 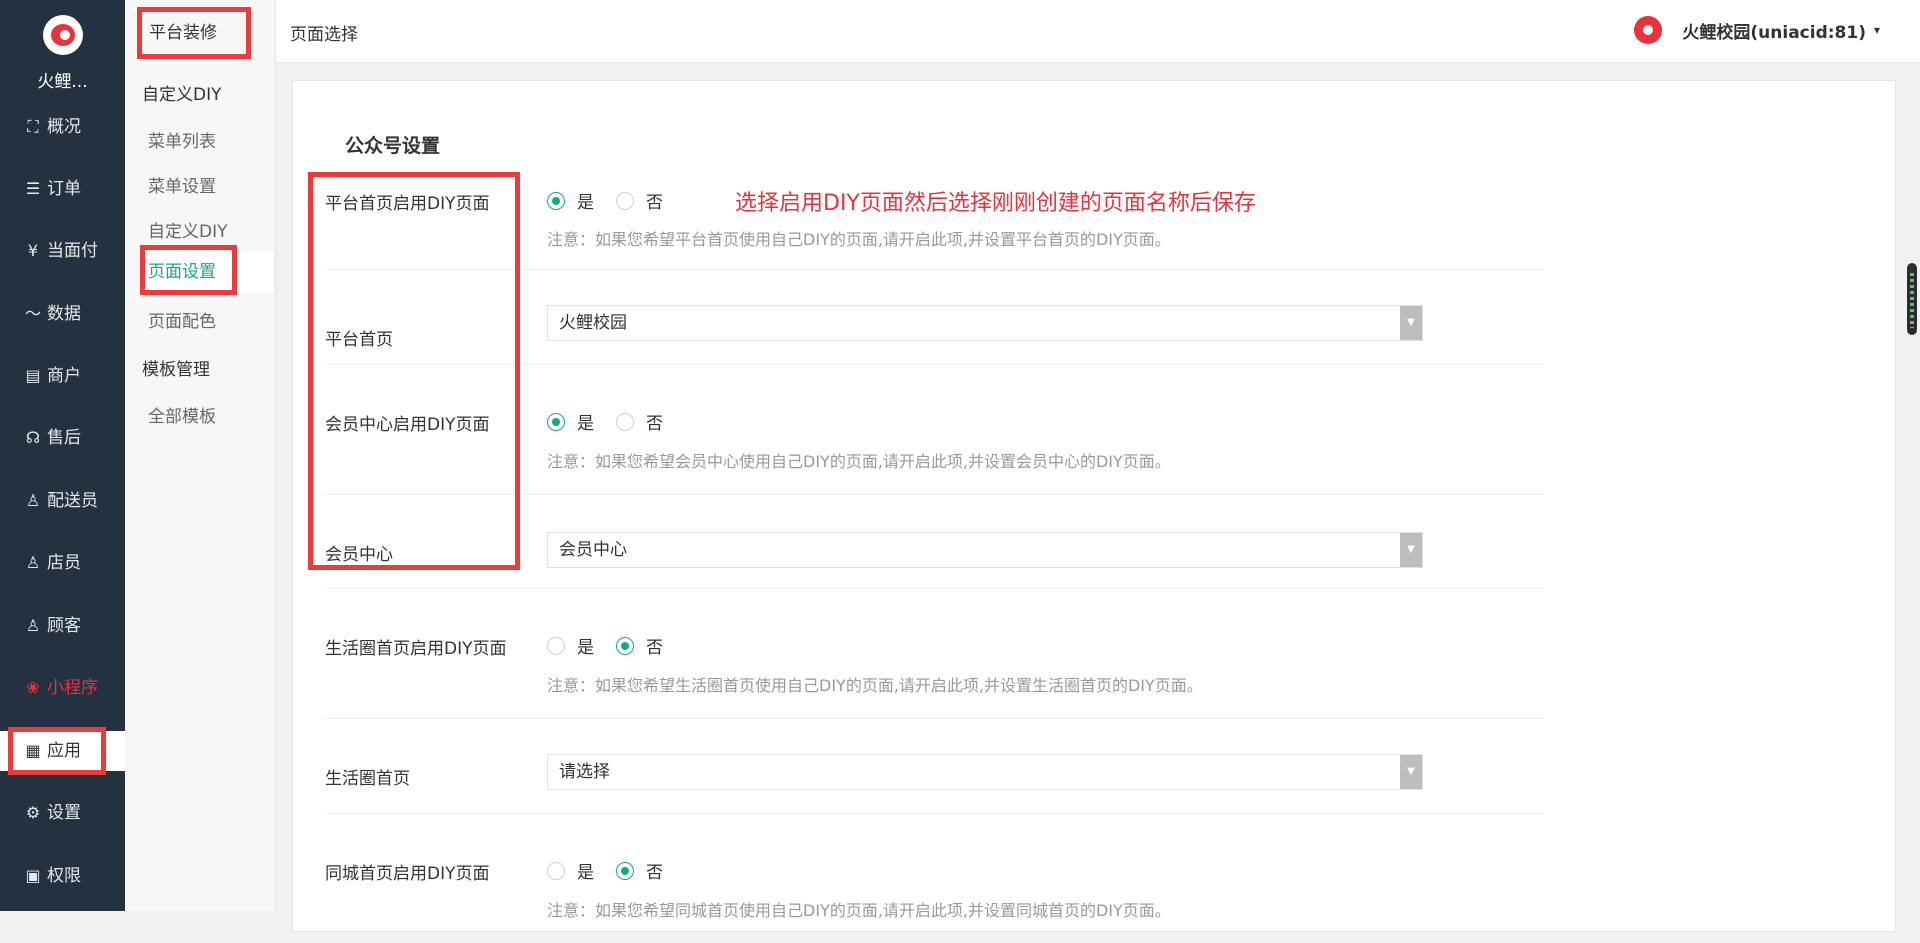 I want to click on account-logo-icon, so click(x=1648, y=30).